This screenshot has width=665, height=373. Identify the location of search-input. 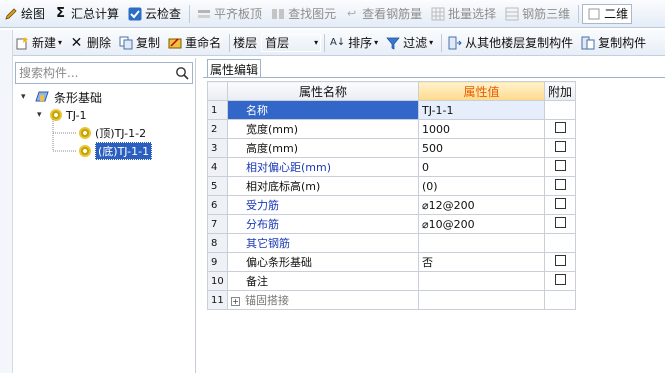
(94, 73).